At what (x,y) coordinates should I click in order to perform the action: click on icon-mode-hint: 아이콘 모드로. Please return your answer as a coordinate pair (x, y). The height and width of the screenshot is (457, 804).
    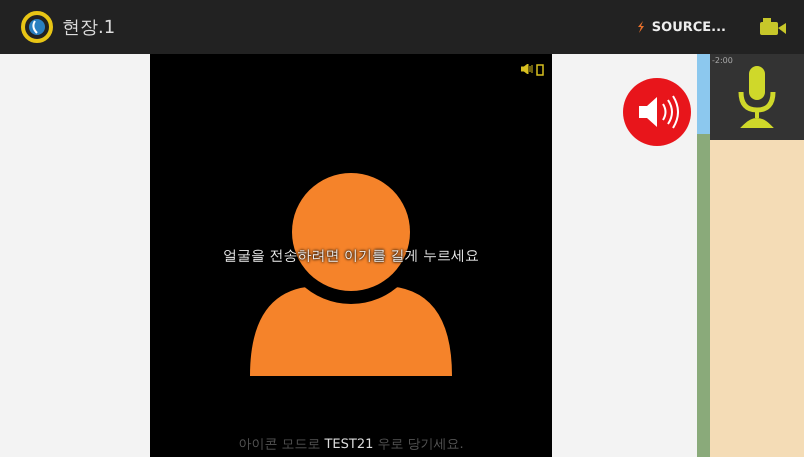
    Looking at the image, I should click on (279, 444).